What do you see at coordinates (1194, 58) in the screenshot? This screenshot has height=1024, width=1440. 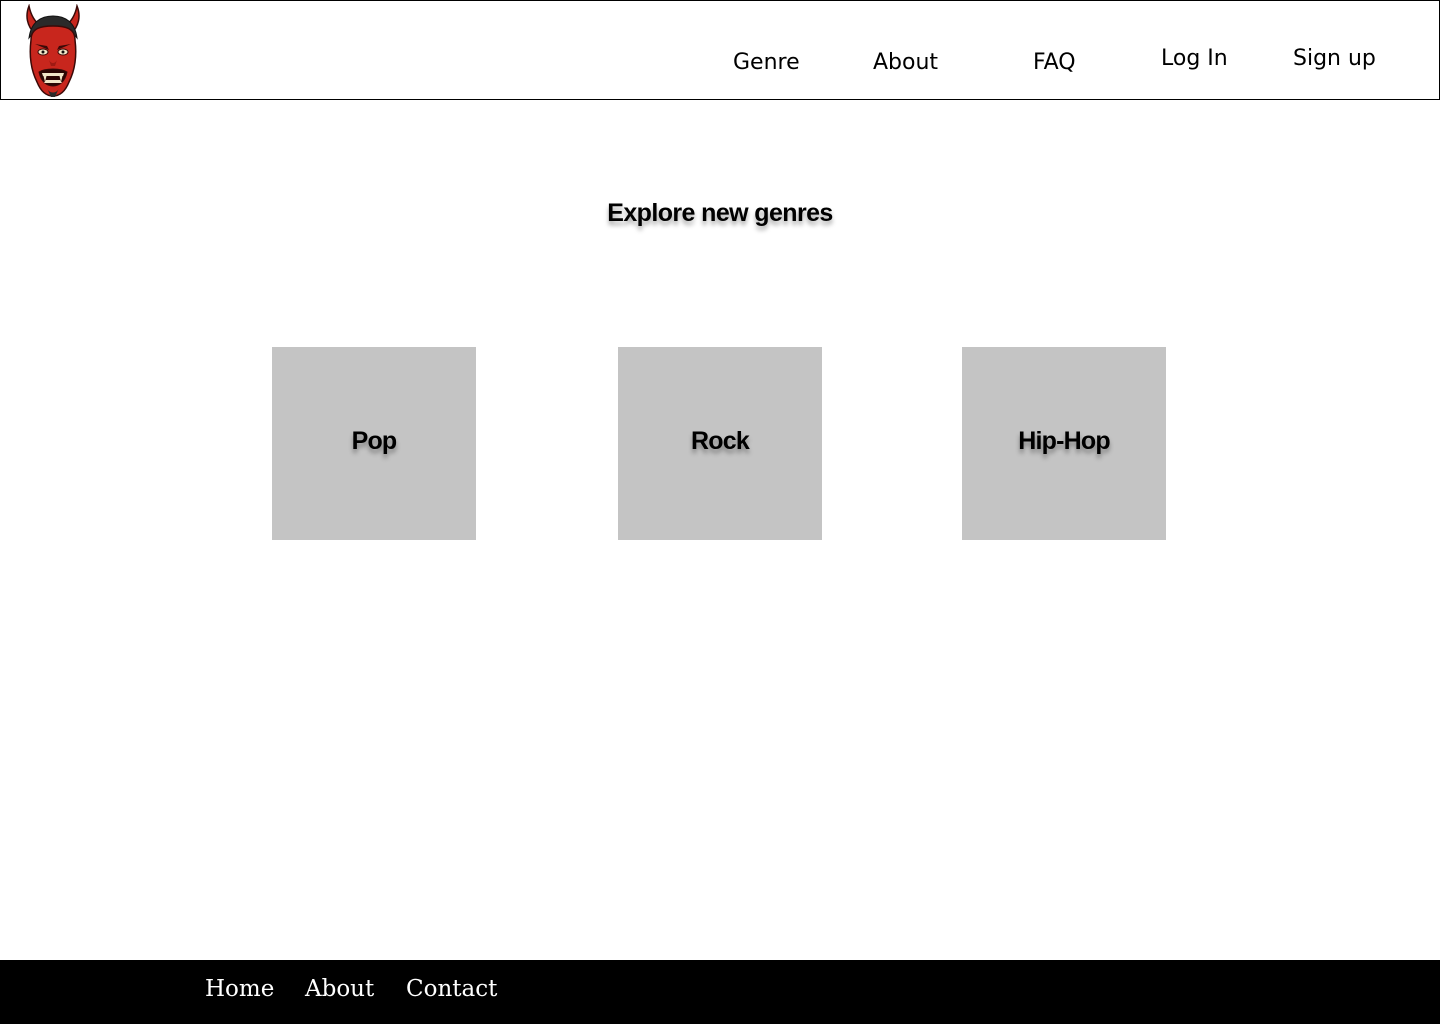 I see `login-link: Log In` at bounding box center [1194, 58].